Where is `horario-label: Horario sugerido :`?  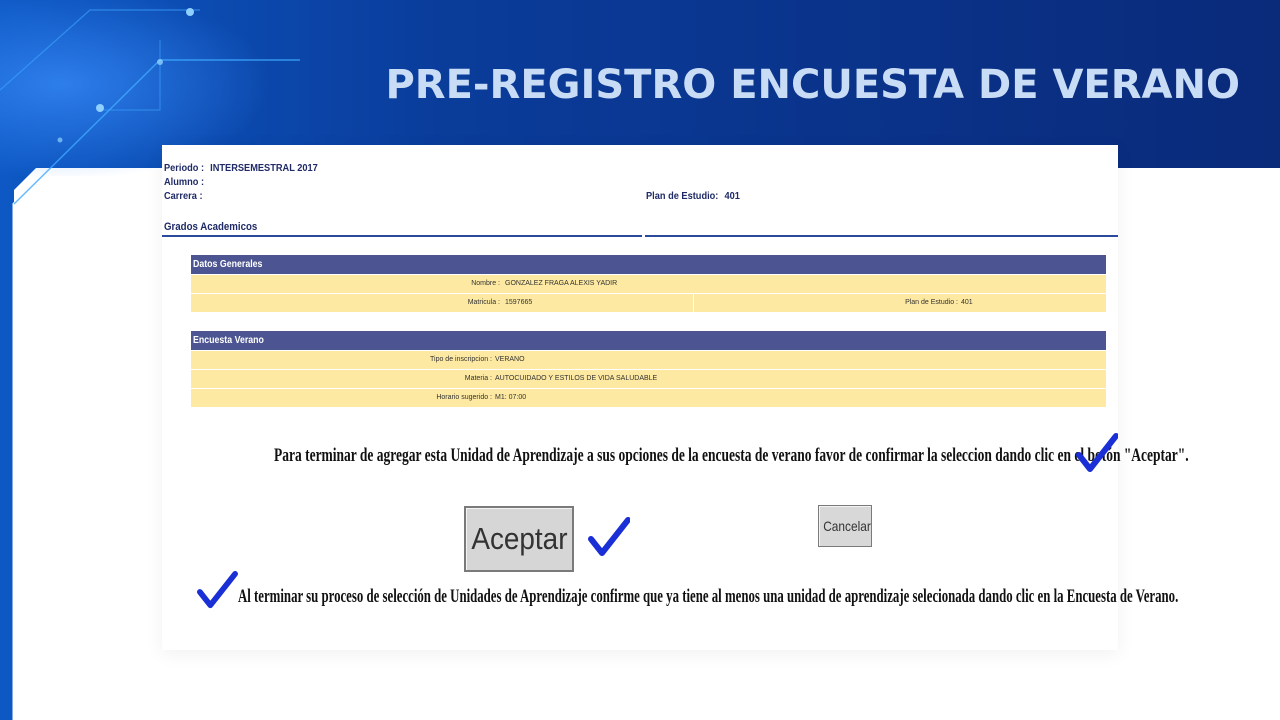
horario-label: Horario sugerido : is located at coordinates (464, 397).